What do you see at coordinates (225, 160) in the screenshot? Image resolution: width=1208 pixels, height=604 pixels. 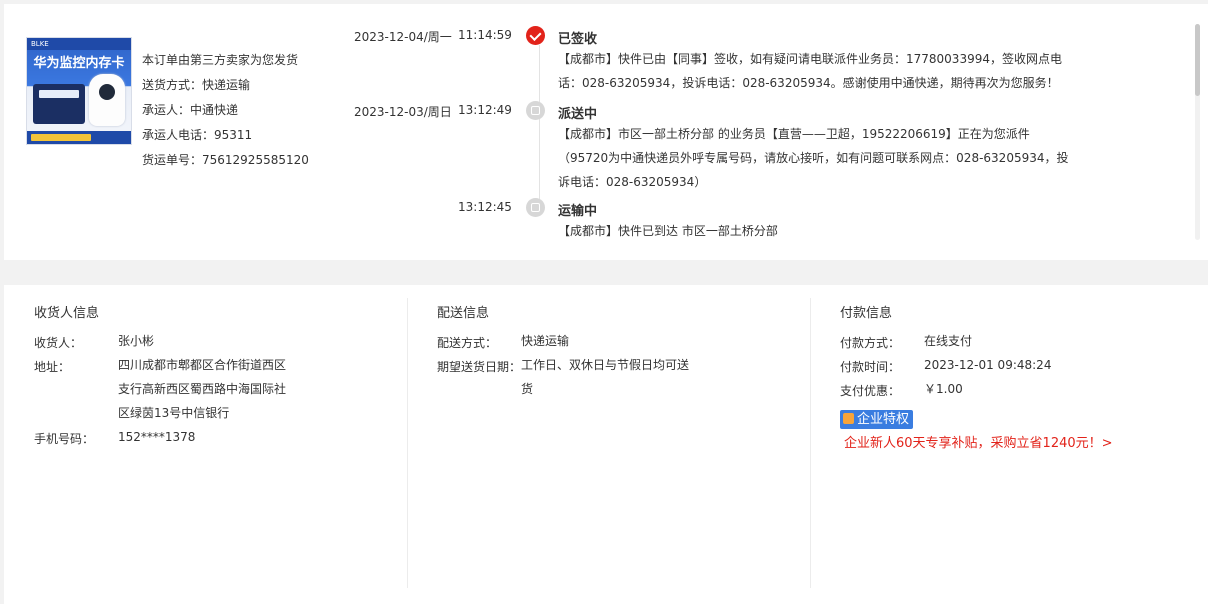 I see `tracking-number: 货运单号：75612925585120` at bounding box center [225, 160].